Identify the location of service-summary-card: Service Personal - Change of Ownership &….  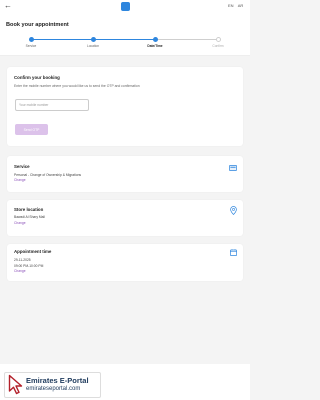
(125, 174).